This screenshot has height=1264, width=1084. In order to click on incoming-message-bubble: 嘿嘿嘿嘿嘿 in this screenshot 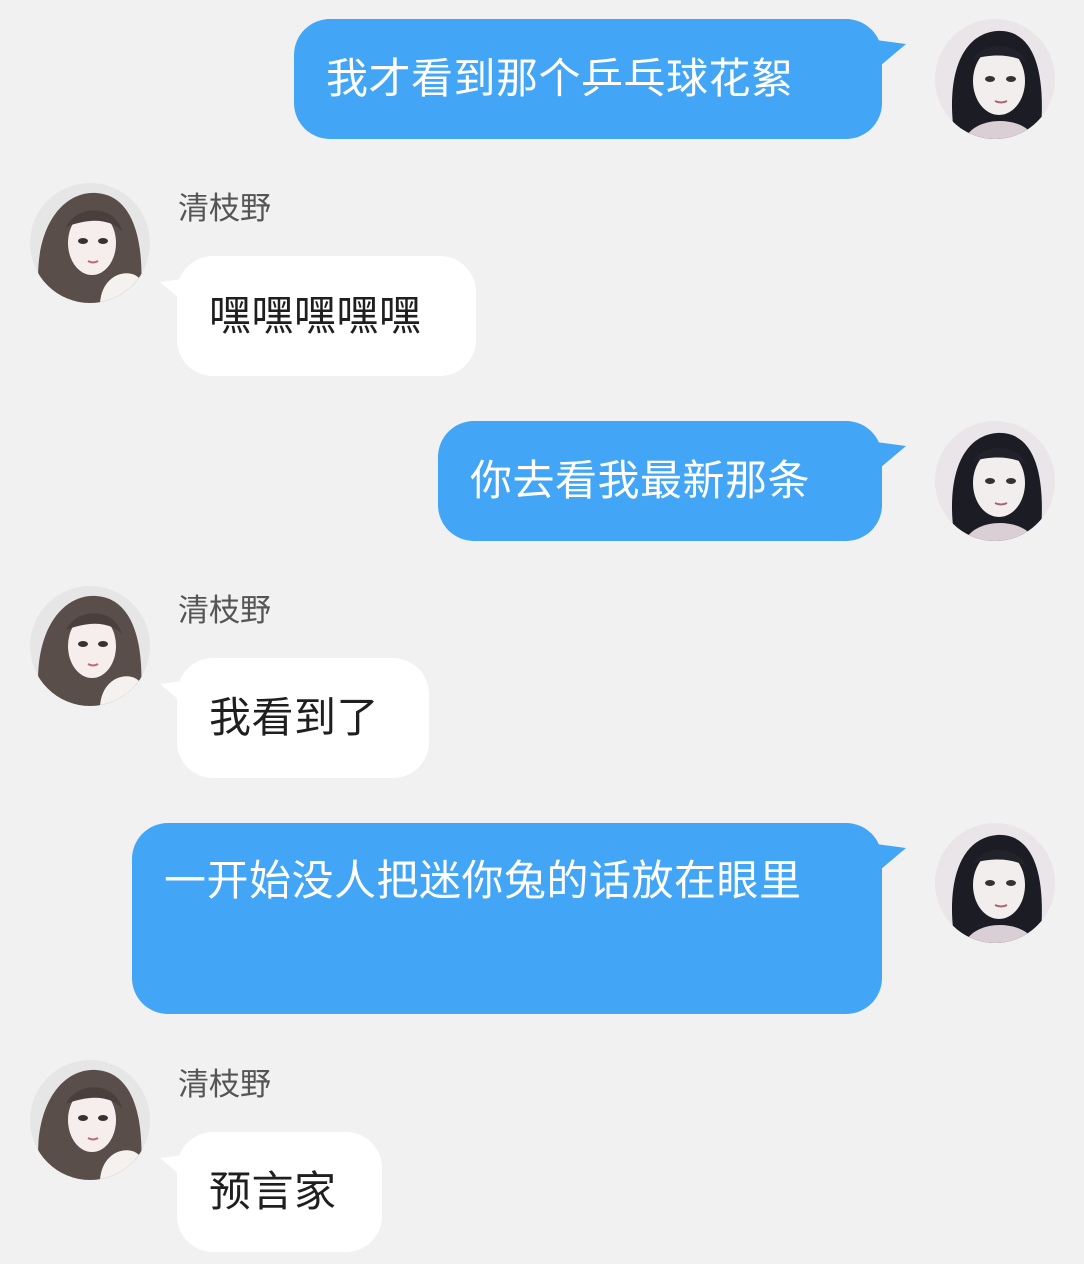, I will do `click(326, 316)`.